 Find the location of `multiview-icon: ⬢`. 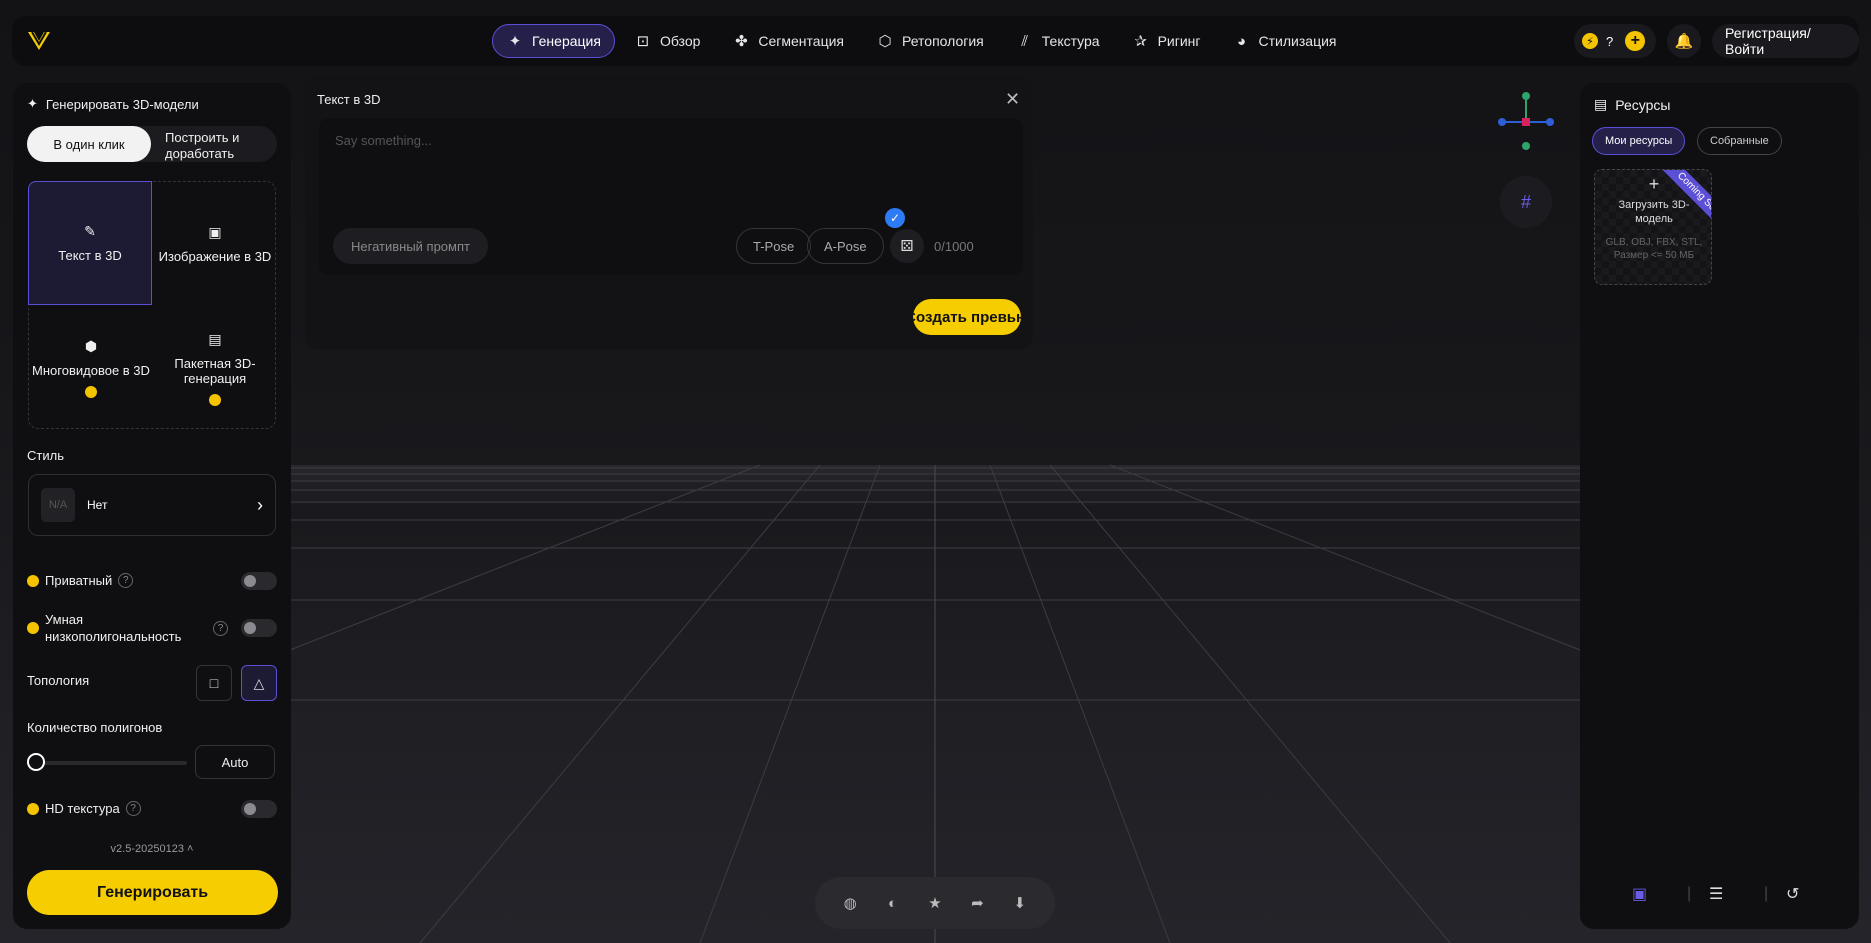

multiview-icon: ⬢ is located at coordinates (91, 346).